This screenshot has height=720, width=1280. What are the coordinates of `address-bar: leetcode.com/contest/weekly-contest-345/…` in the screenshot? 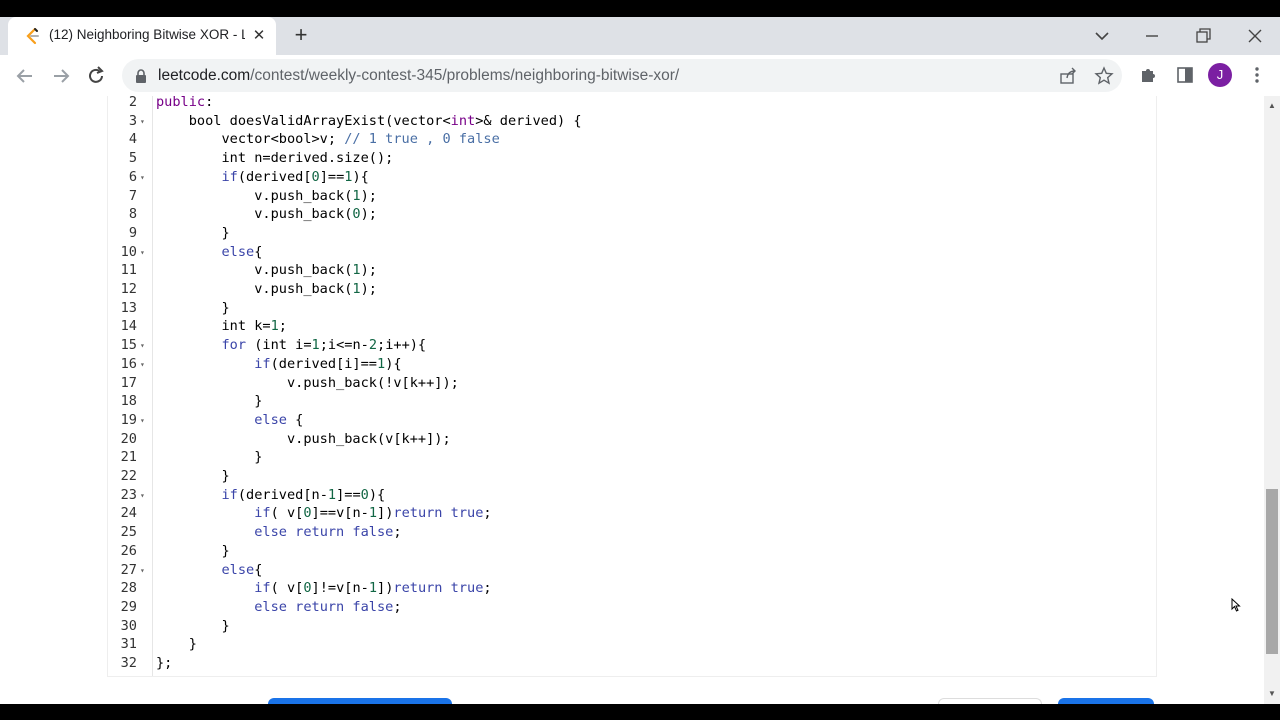 It's located at (622, 75).